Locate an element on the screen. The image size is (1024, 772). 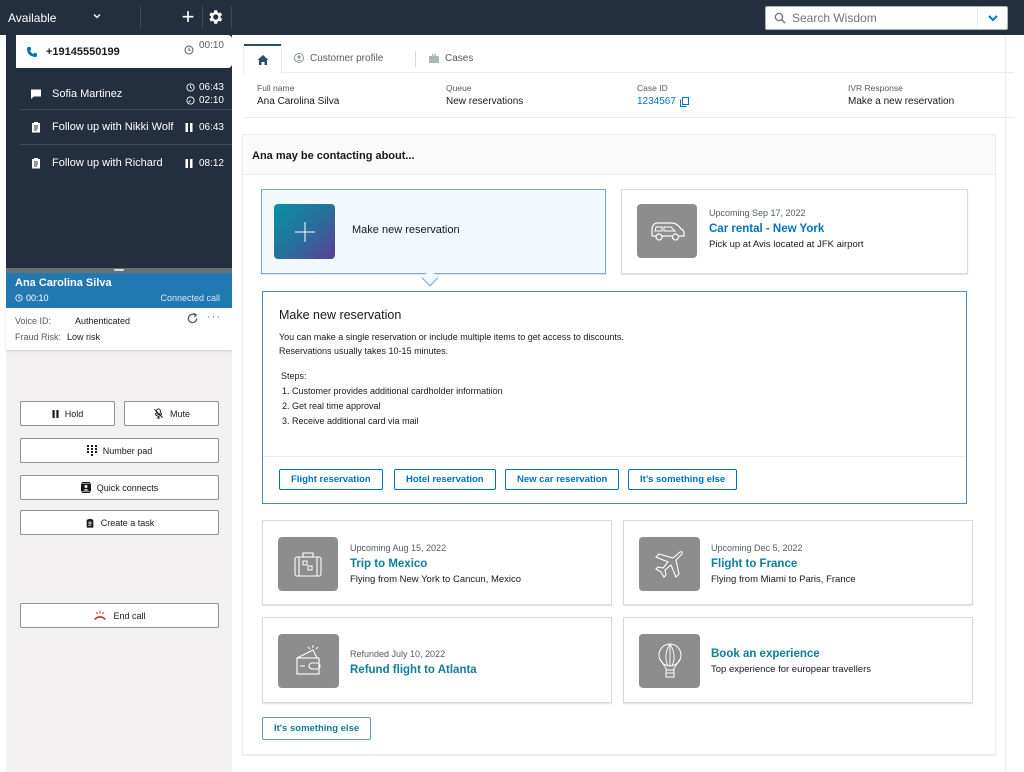
refresh-icon is located at coordinates (192, 318).